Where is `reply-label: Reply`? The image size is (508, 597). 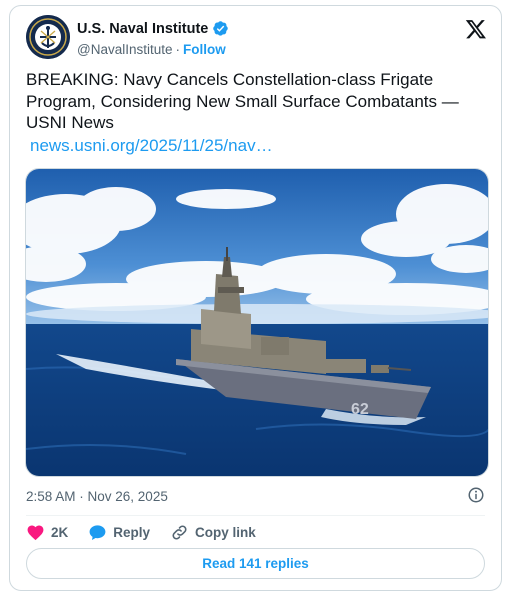 reply-label: Reply is located at coordinates (132, 532).